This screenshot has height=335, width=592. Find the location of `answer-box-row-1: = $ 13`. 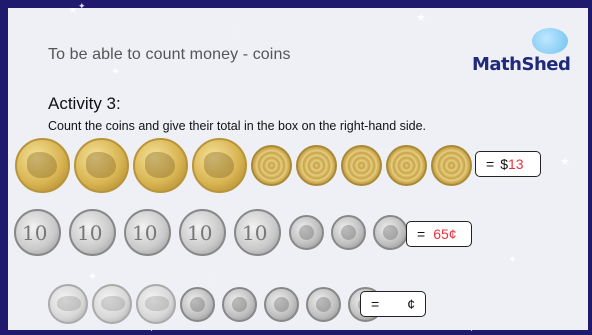

answer-box-row-1: = $ 13 is located at coordinates (508, 164).